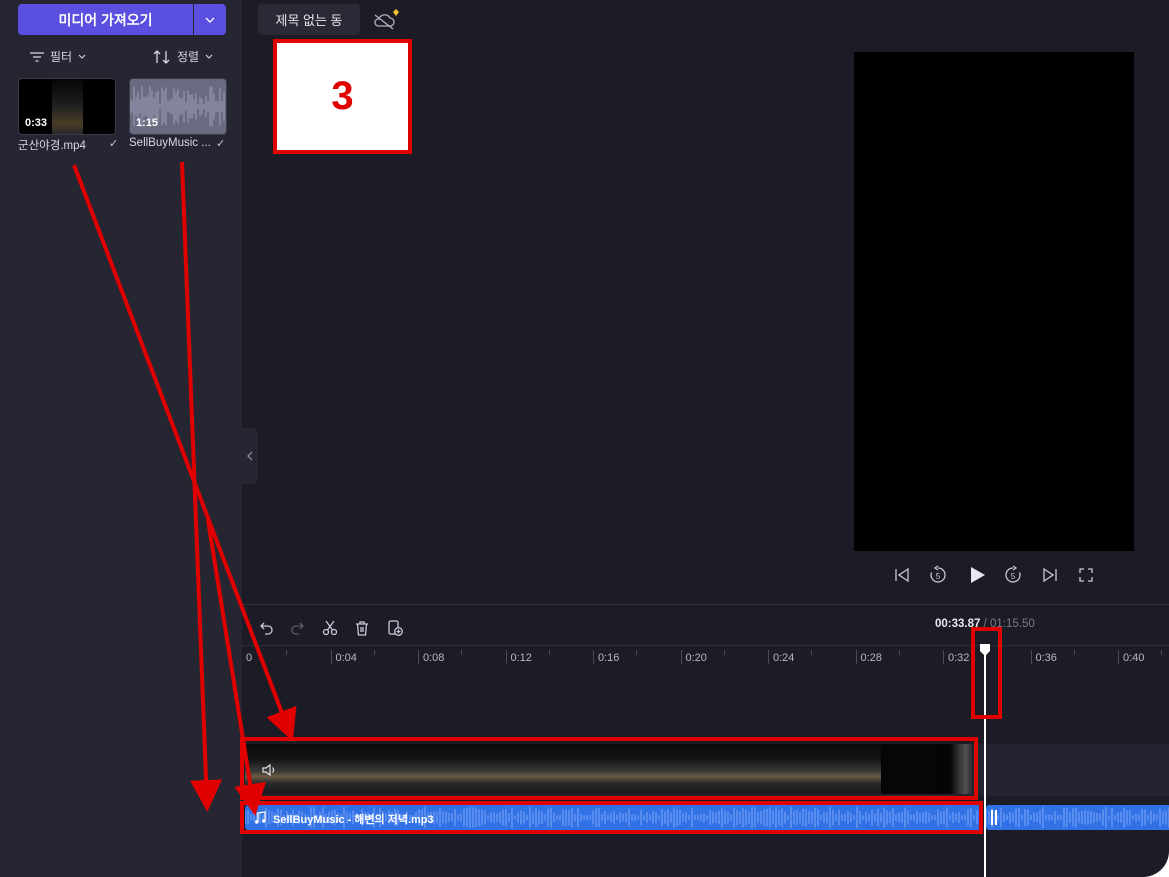 This screenshot has height=877, width=1169. I want to click on annotation-arrows, so click(184, 488).